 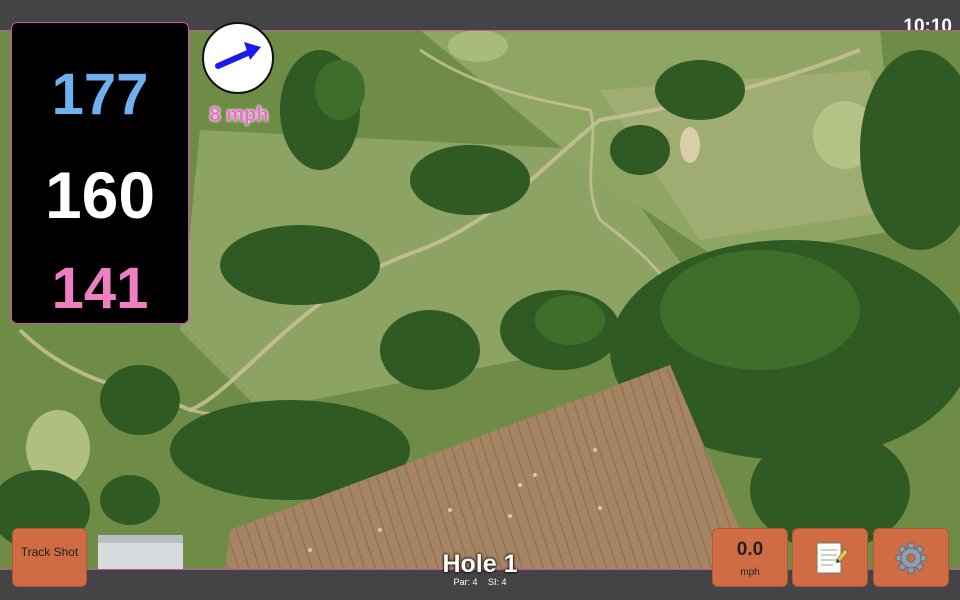 What do you see at coordinates (750, 549) in the screenshot?
I see `speed-value: 0.0` at bounding box center [750, 549].